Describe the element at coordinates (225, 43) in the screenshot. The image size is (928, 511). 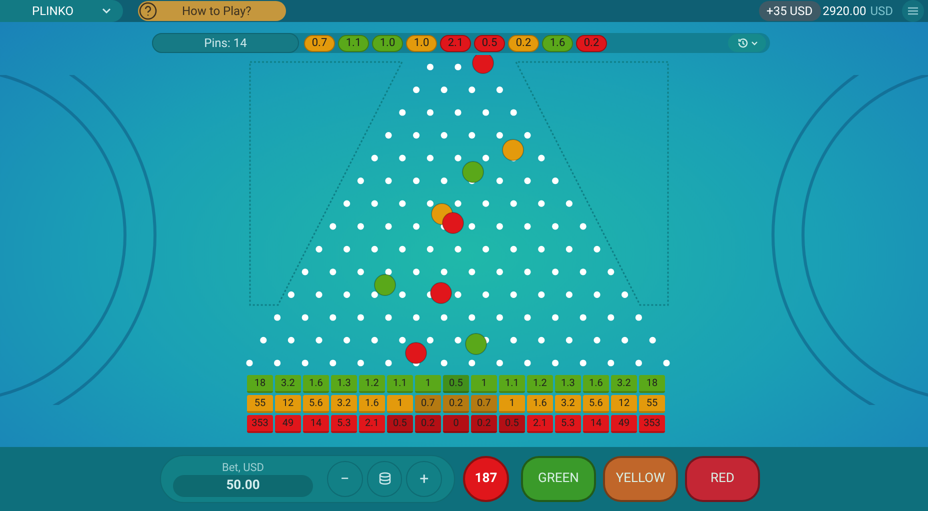
I see `pins-field: Pins: 14` at that location.